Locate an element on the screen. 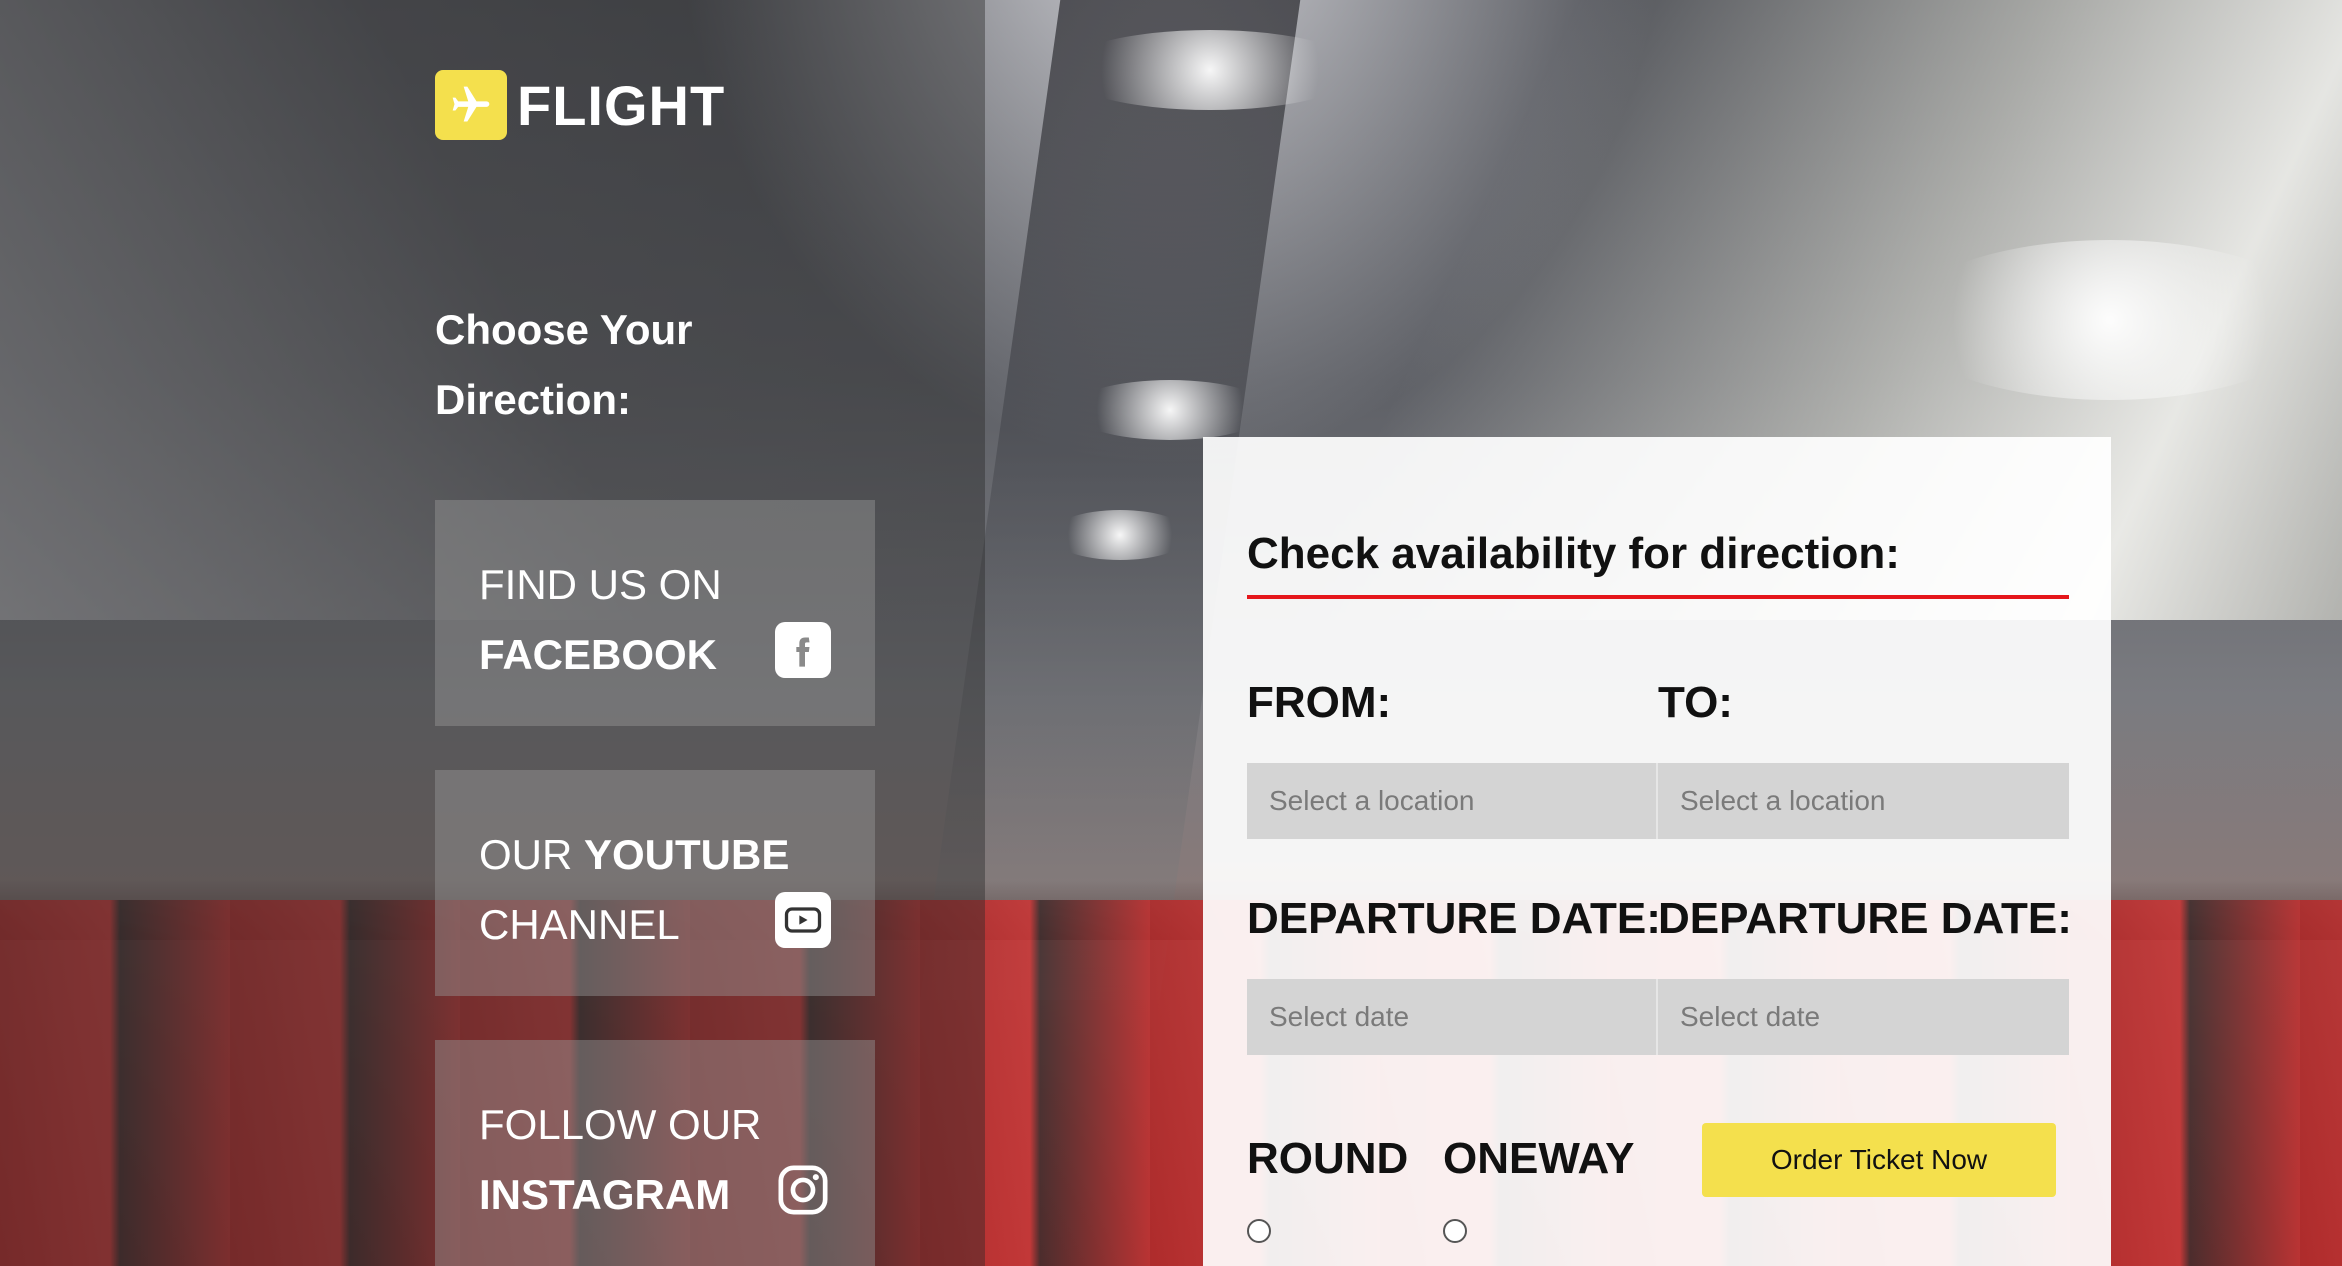 The image size is (2342, 1266). facebook-icon-svg is located at coordinates (803, 652).